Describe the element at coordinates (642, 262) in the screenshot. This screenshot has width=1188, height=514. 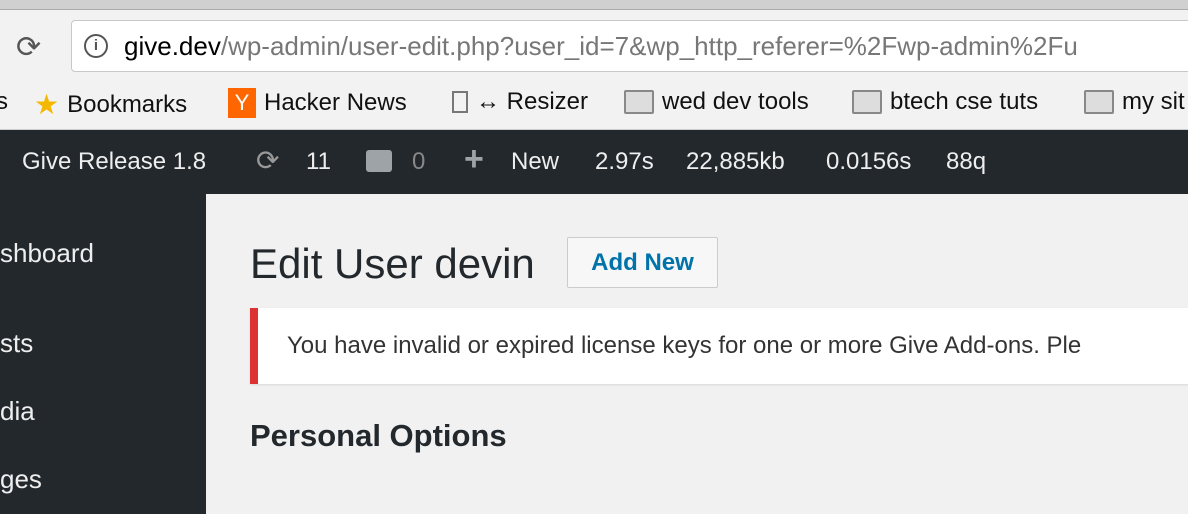
I see `add-new-button: Add New` at that location.